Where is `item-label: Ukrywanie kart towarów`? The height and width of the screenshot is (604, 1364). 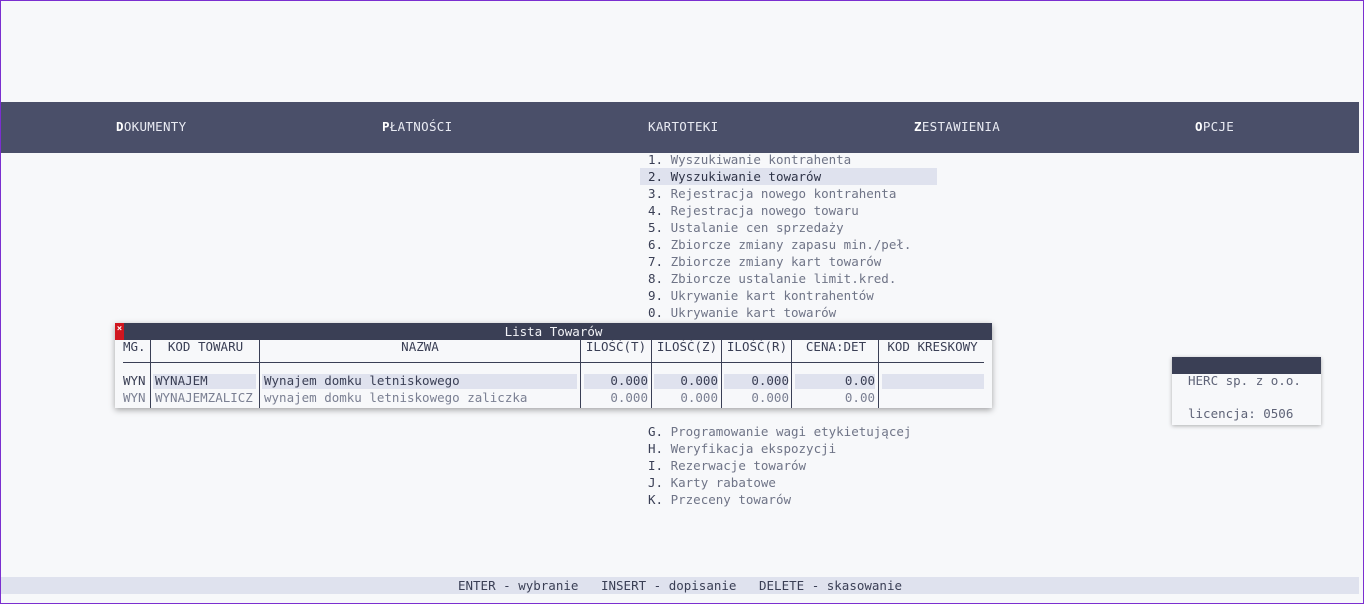
item-label: Ukrywanie kart towarów is located at coordinates (753, 312).